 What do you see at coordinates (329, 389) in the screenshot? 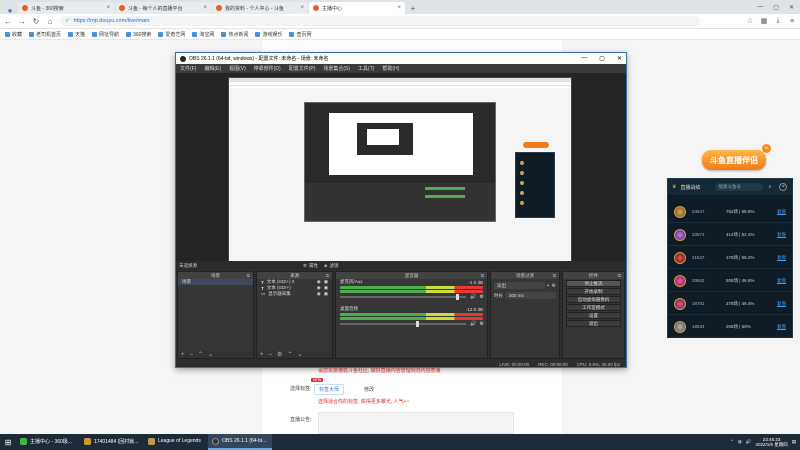
I see `tag-master-button: 标签大师` at bounding box center [329, 389].